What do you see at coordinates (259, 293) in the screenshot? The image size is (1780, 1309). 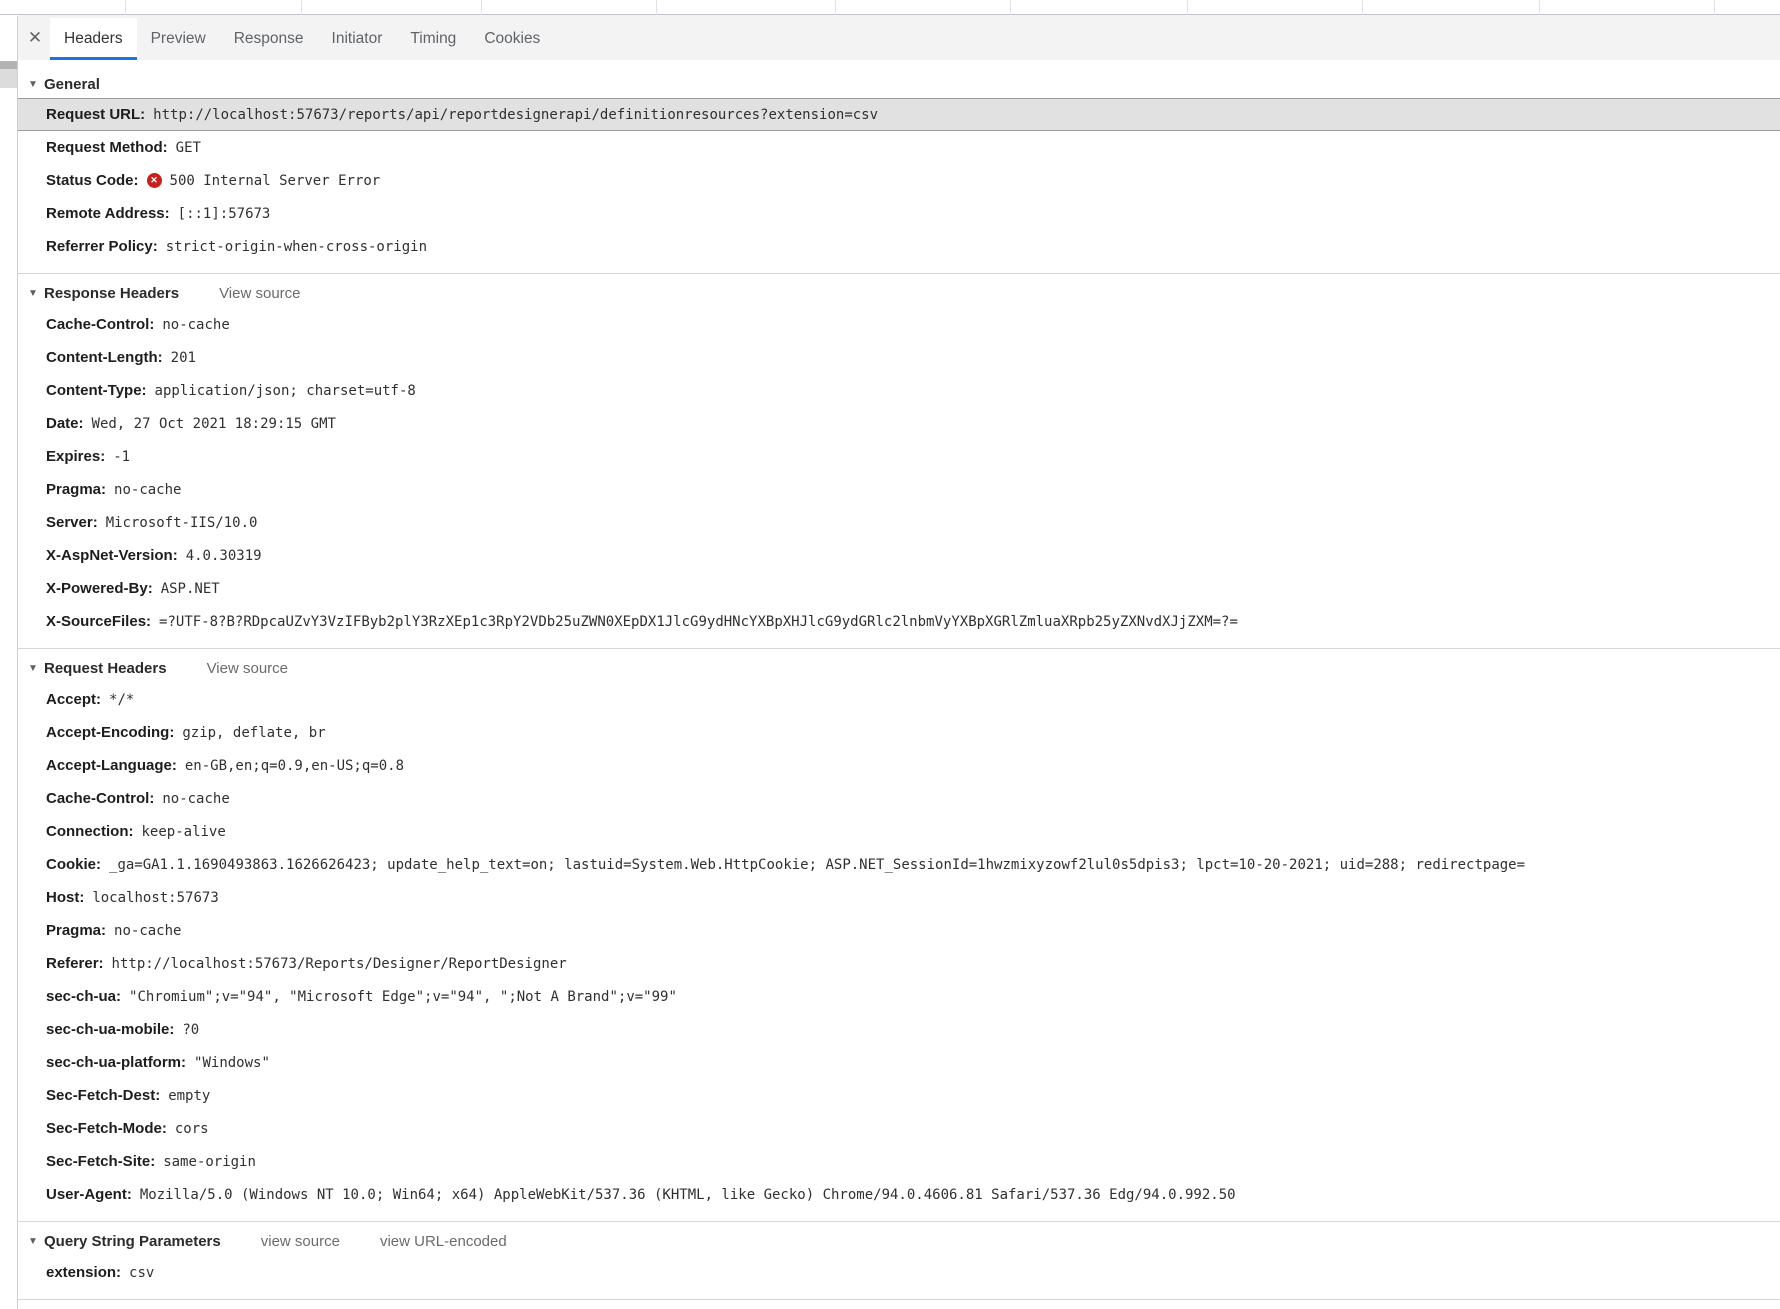 I see `response-headers-view-source-link: View source` at bounding box center [259, 293].